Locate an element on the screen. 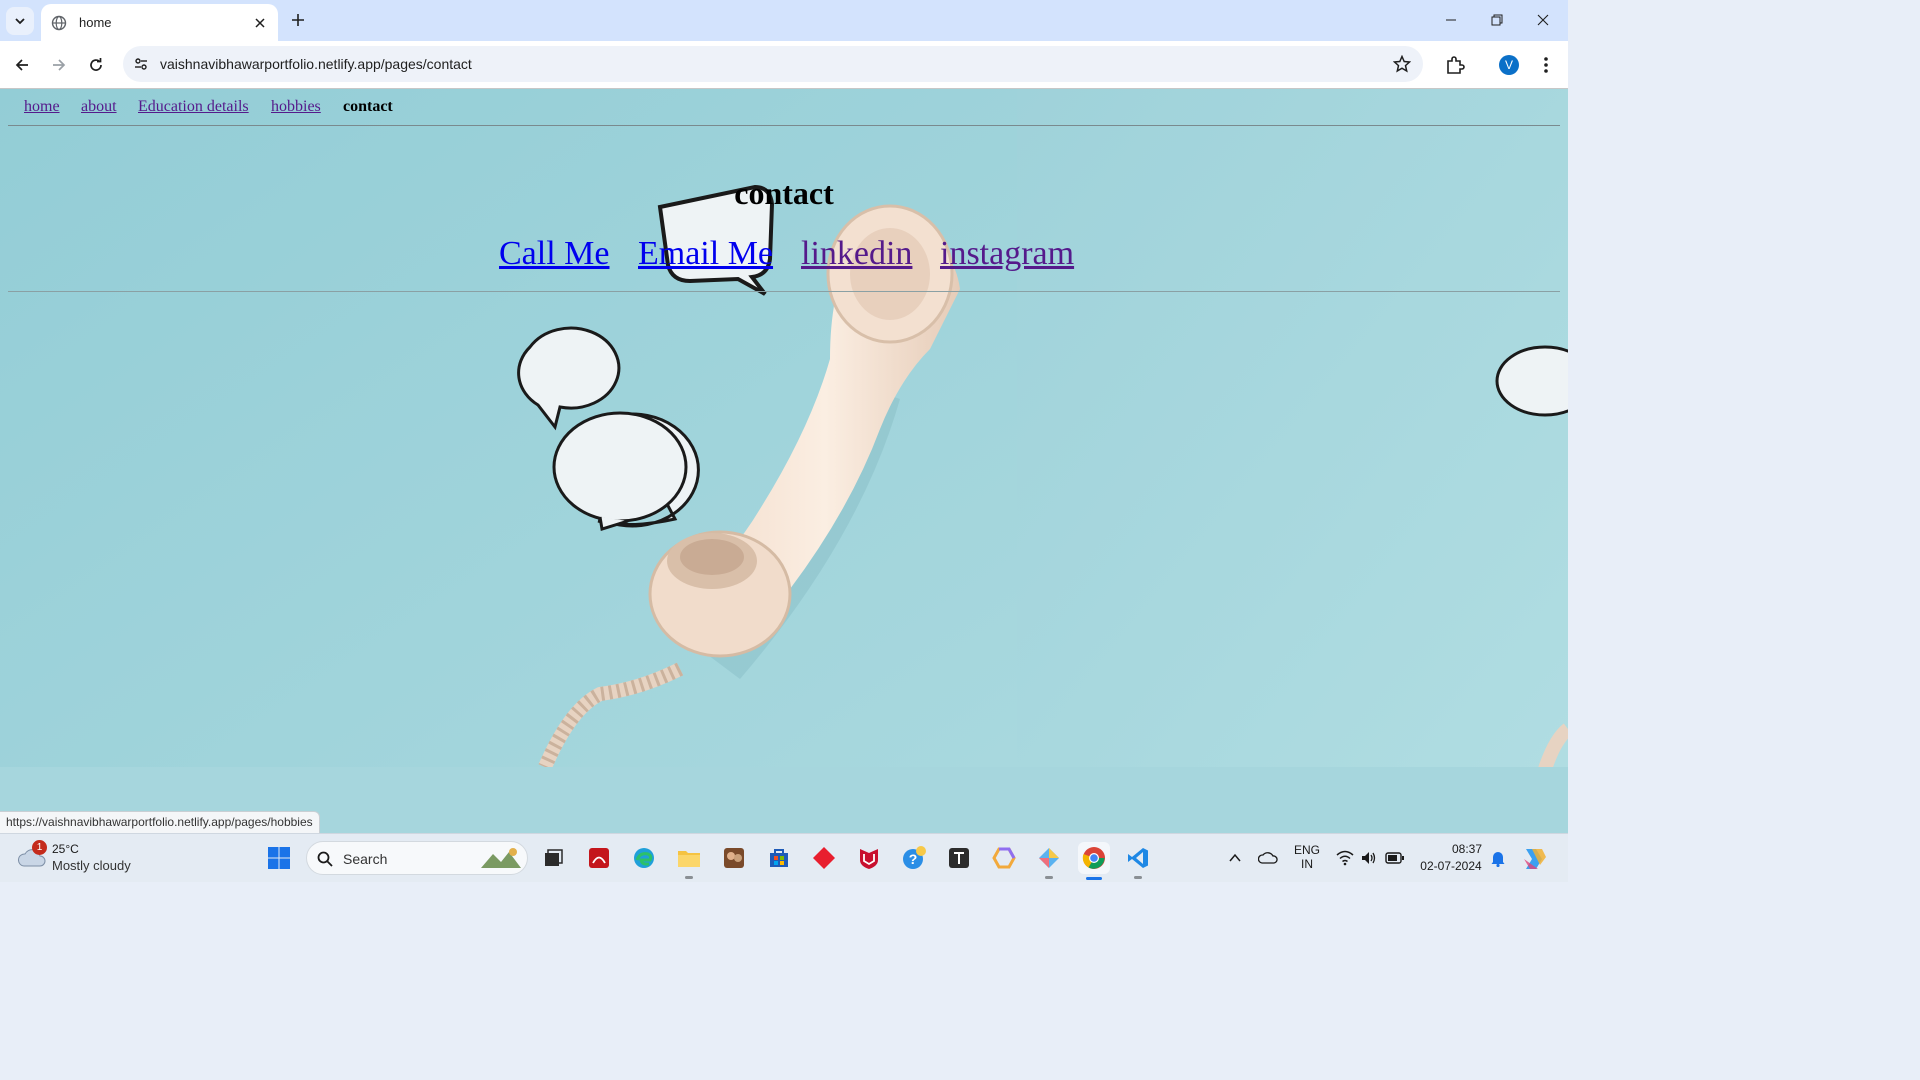  battery-icon is located at coordinates (1395, 858).